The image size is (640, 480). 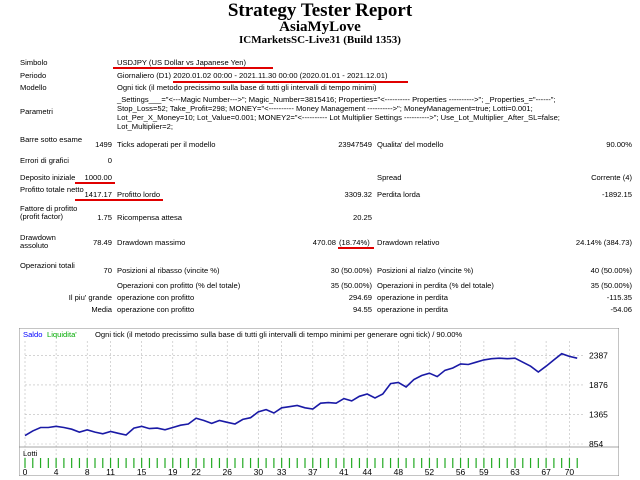 What do you see at coordinates (611, 177) in the screenshot?
I see `spread-value: Corrente (4)` at bounding box center [611, 177].